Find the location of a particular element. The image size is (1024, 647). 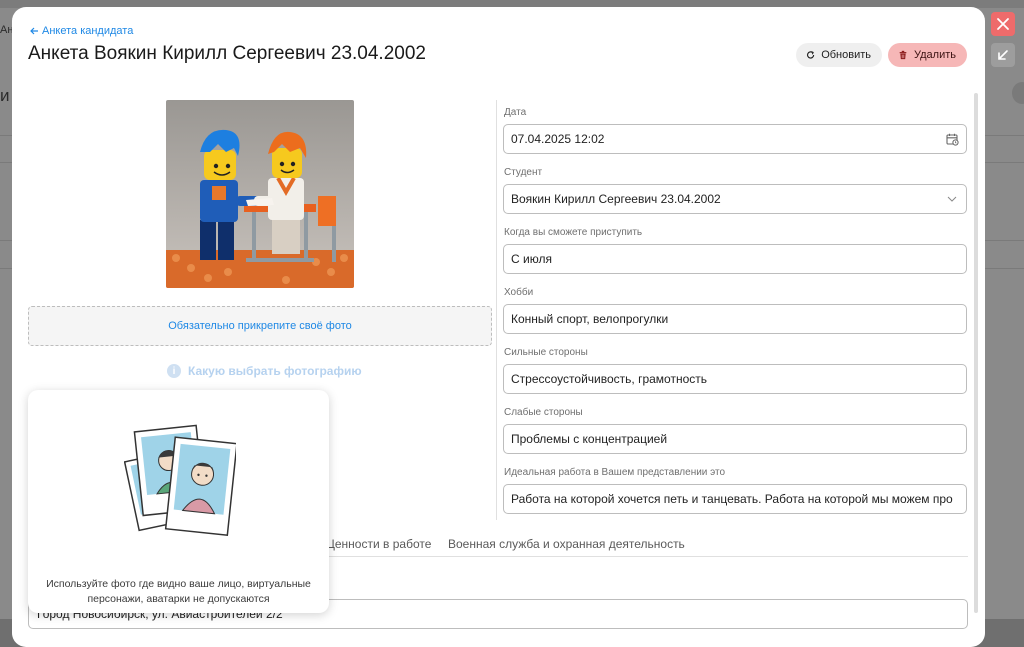

refresh-icon is located at coordinates (810, 55).